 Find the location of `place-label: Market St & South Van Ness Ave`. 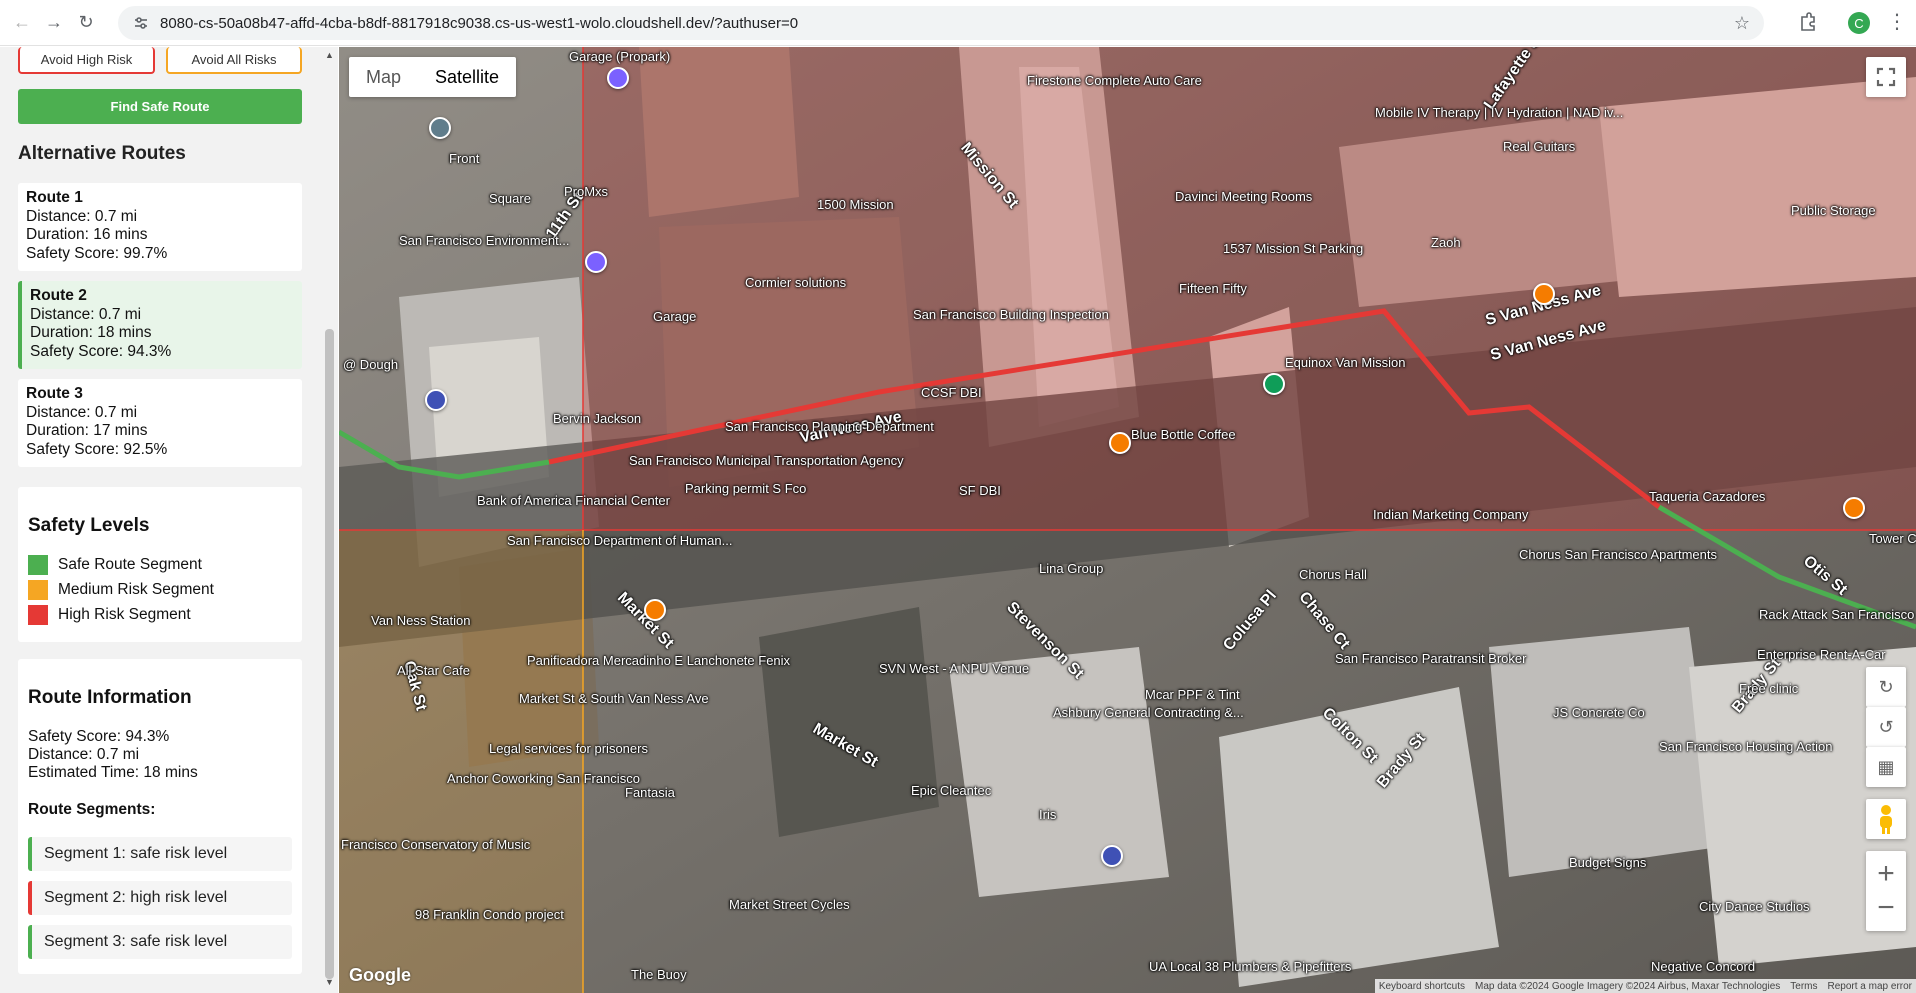

place-label: Market St & South Van Ness Ave is located at coordinates (614, 698).